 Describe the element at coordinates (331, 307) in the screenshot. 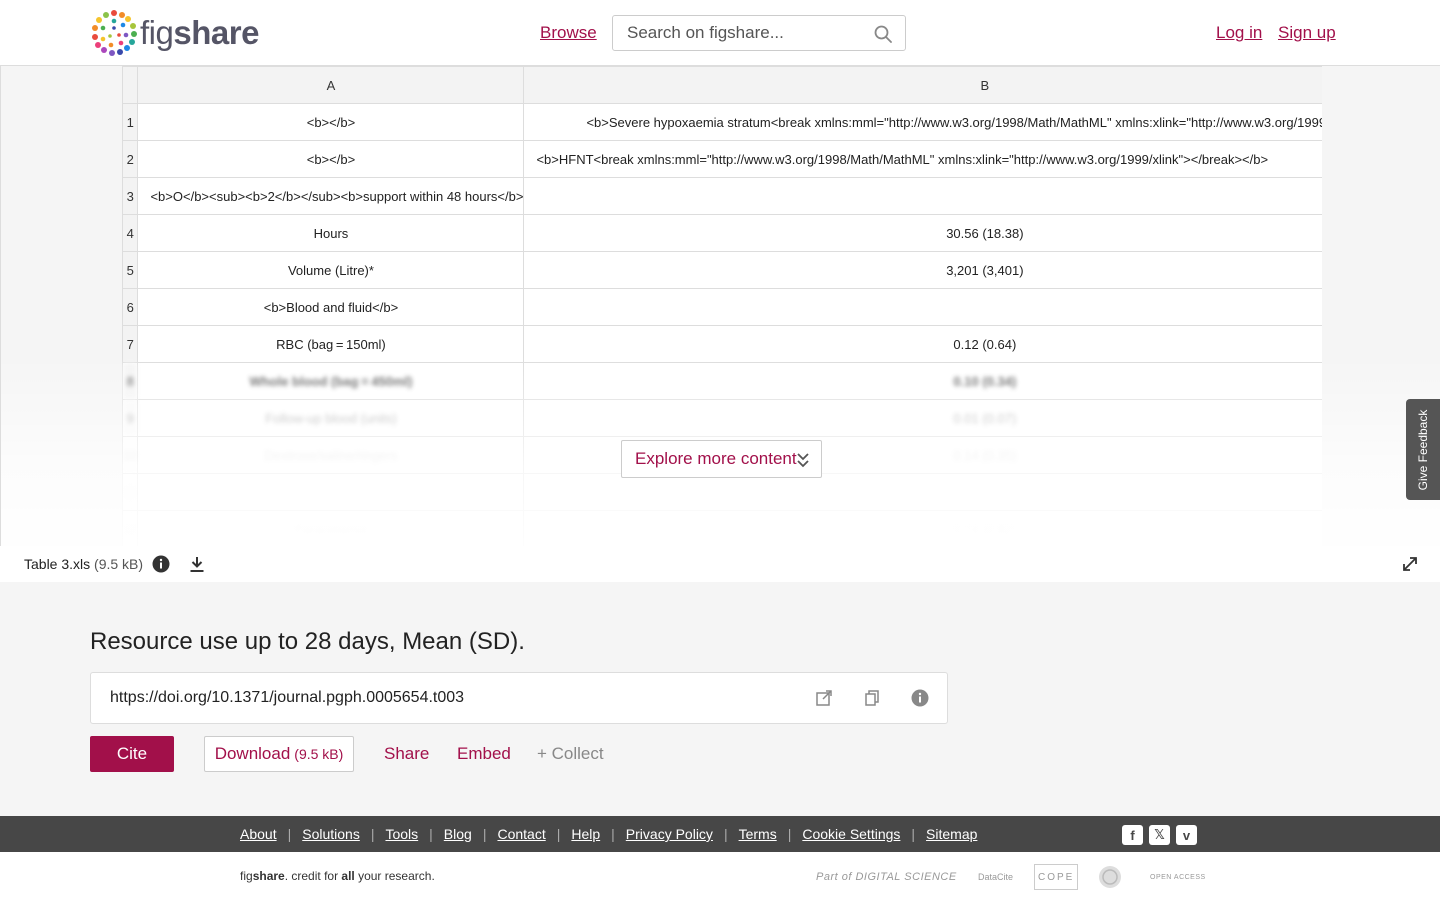

I see `cell-a: <b>Blood and fluid</b>` at that location.